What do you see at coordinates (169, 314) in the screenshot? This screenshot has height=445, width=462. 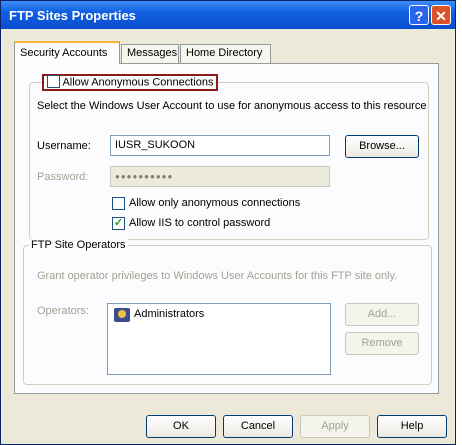 I see `operator-list-item: Administrators` at bounding box center [169, 314].